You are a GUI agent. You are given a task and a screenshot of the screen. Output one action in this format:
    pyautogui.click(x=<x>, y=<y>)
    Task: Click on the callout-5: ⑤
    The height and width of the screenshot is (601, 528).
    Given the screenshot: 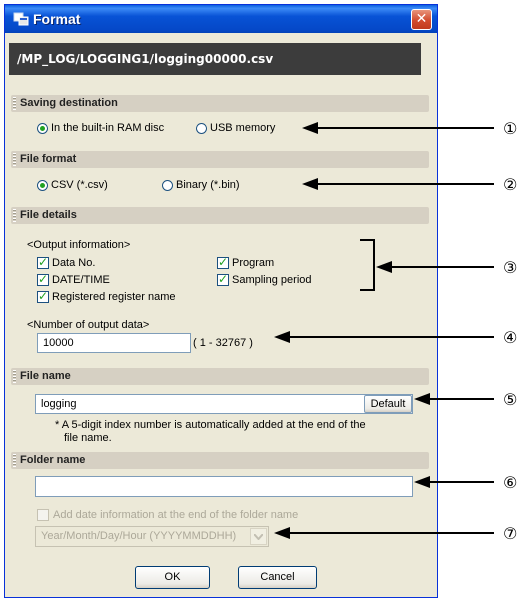 What is the action you would take?
    pyautogui.click(x=510, y=399)
    